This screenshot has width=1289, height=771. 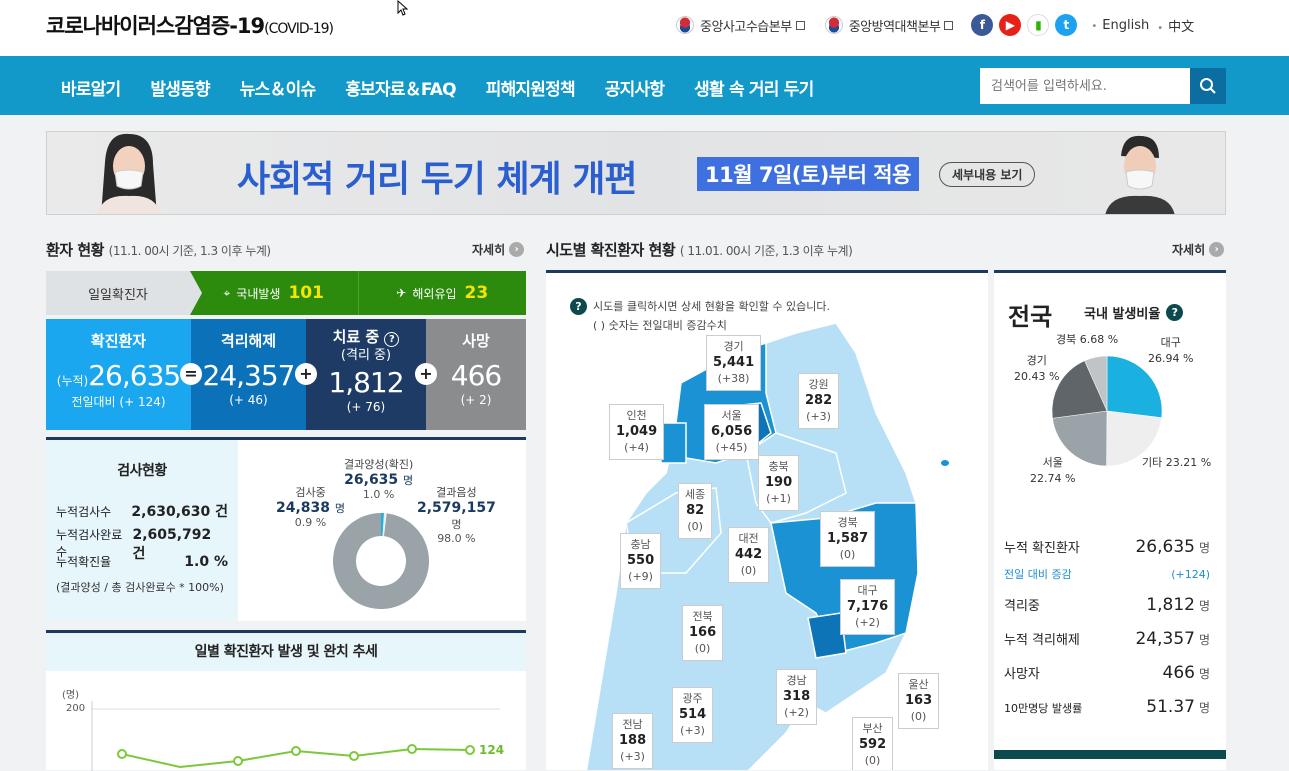 I want to click on region-value: 7,176, so click(x=868, y=606).